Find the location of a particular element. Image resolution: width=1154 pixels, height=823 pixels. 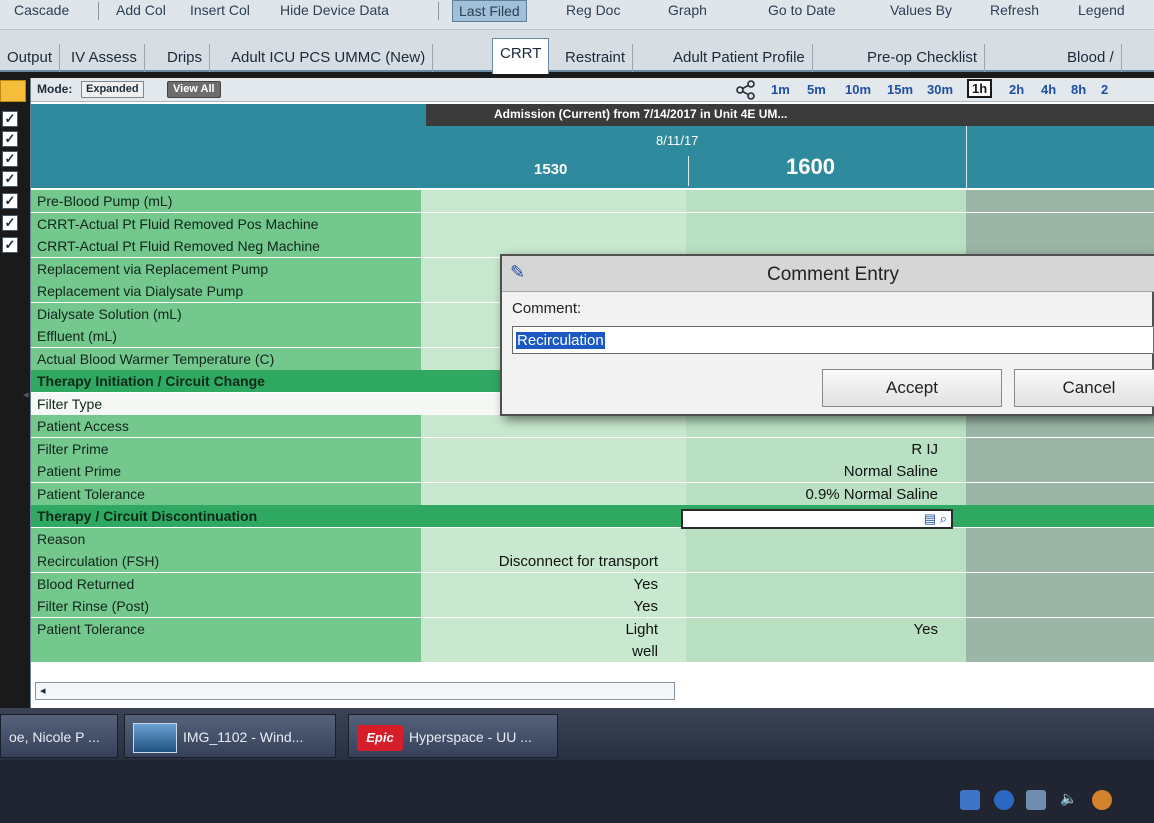

toolbar-cascade: Cascade is located at coordinates (41, 10).